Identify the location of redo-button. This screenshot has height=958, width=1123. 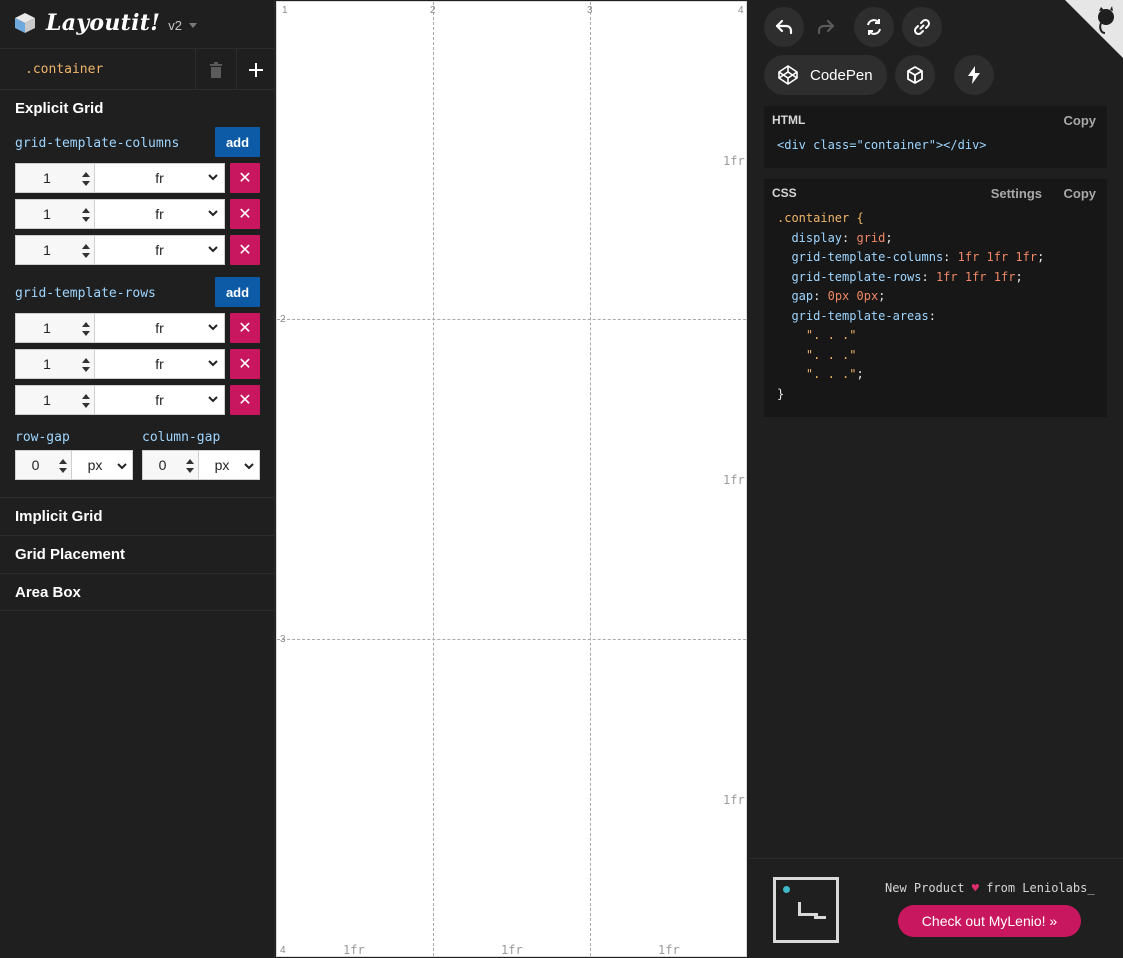
(826, 27).